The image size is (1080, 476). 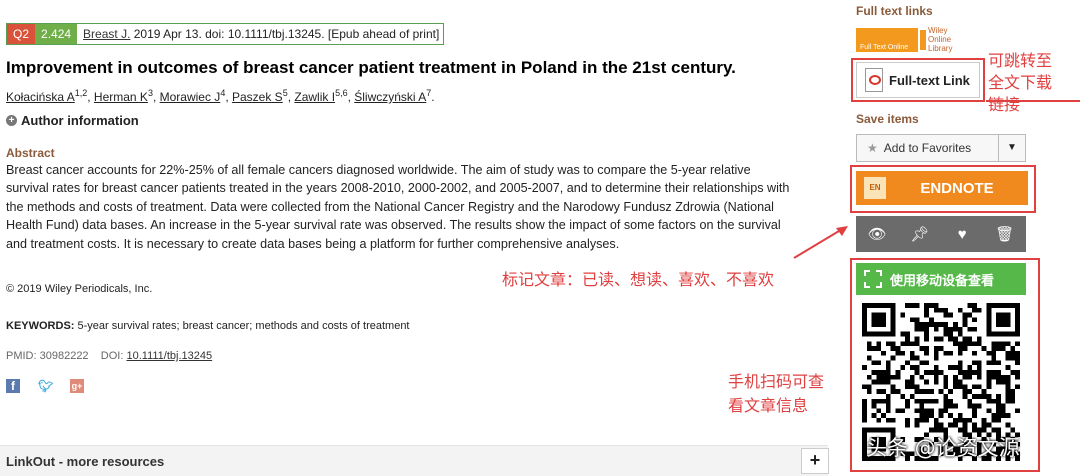 I want to click on wiley-logo-mark, so click(x=923, y=40).